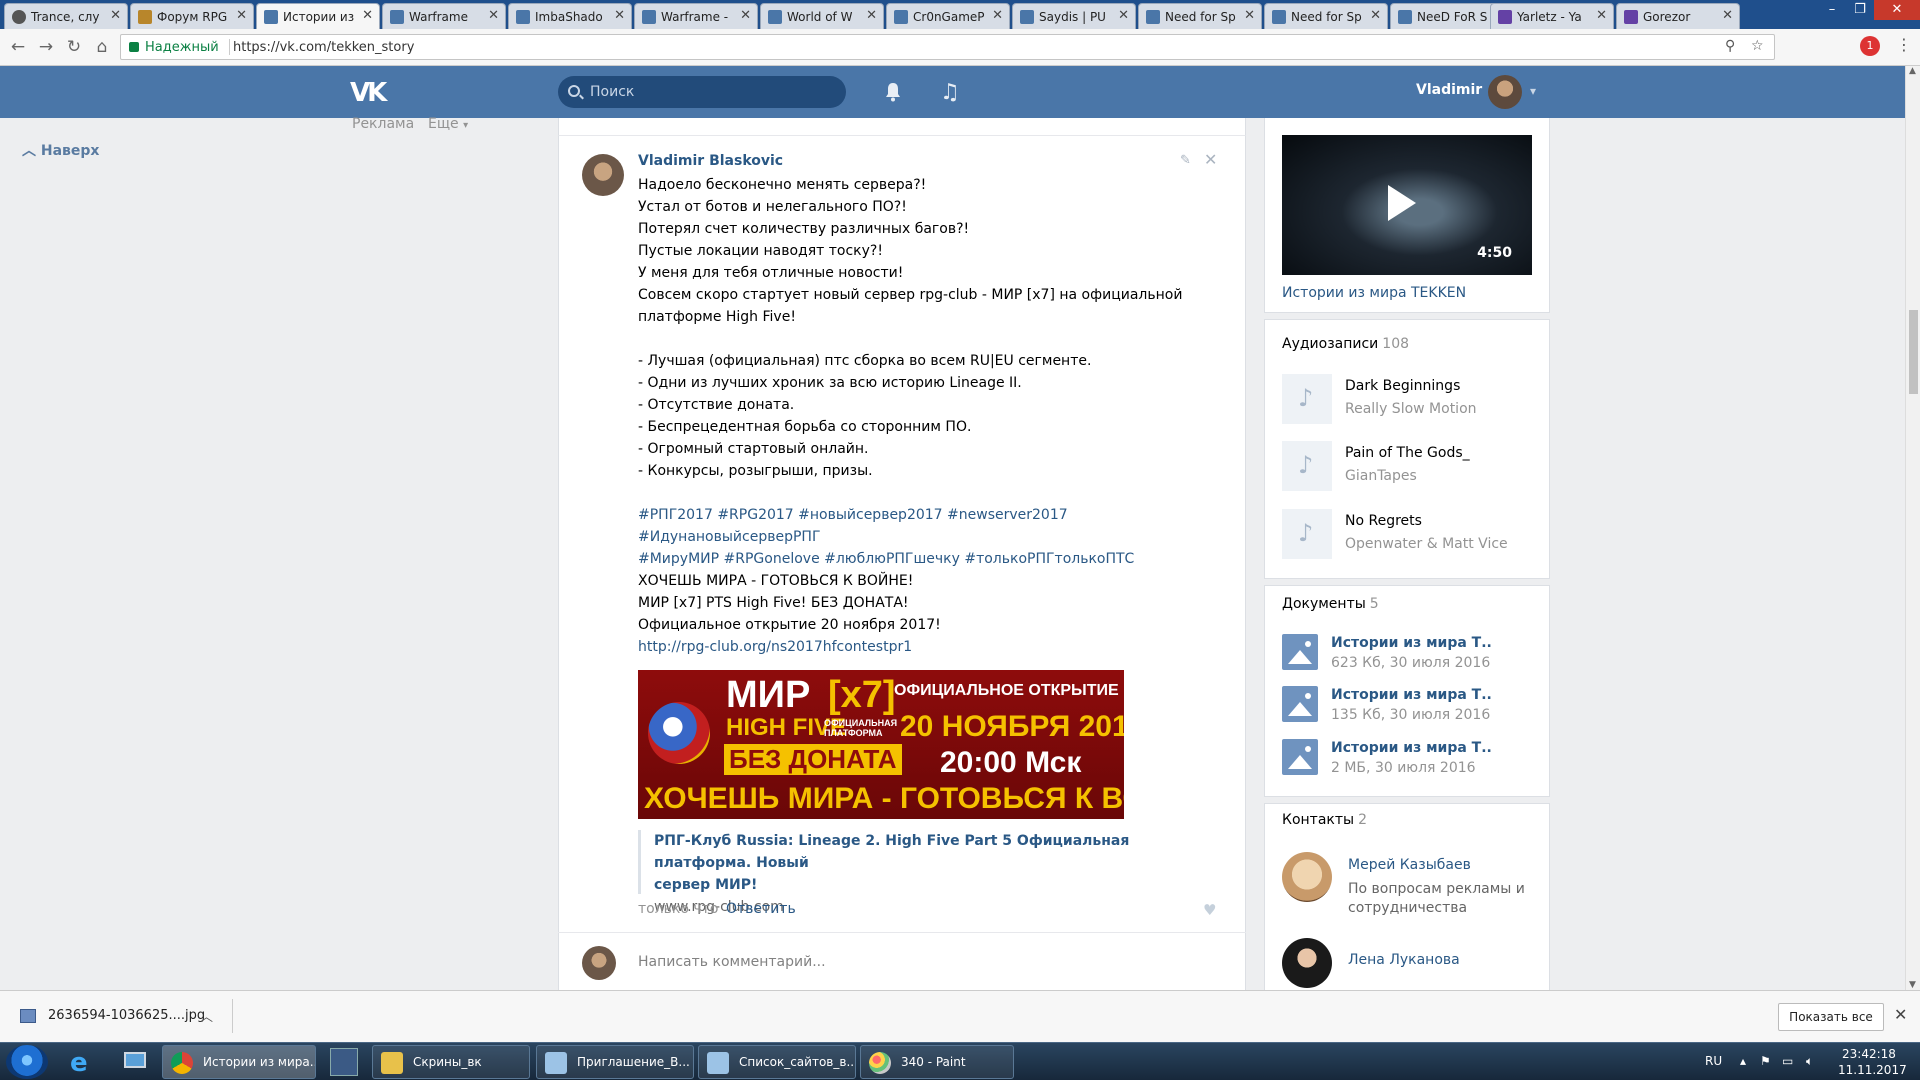 This screenshot has height=1080, width=1920. I want to click on hashtag-line: #ИдунановыйсерверРПГ, so click(933, 537).